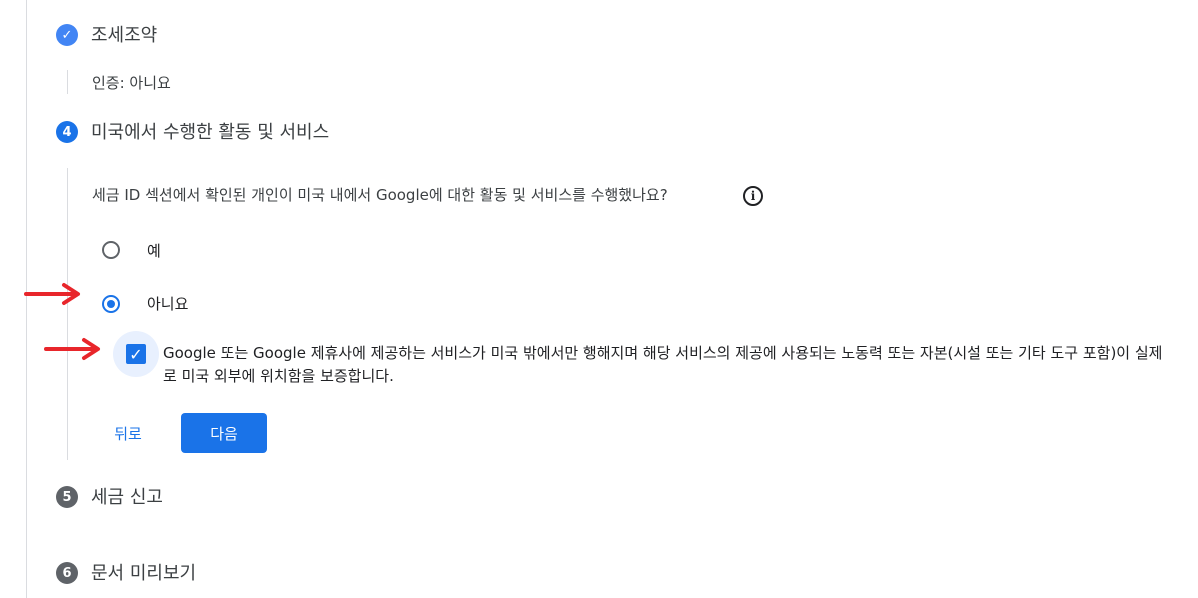  I want to click on radio-no, so click(111, 304).